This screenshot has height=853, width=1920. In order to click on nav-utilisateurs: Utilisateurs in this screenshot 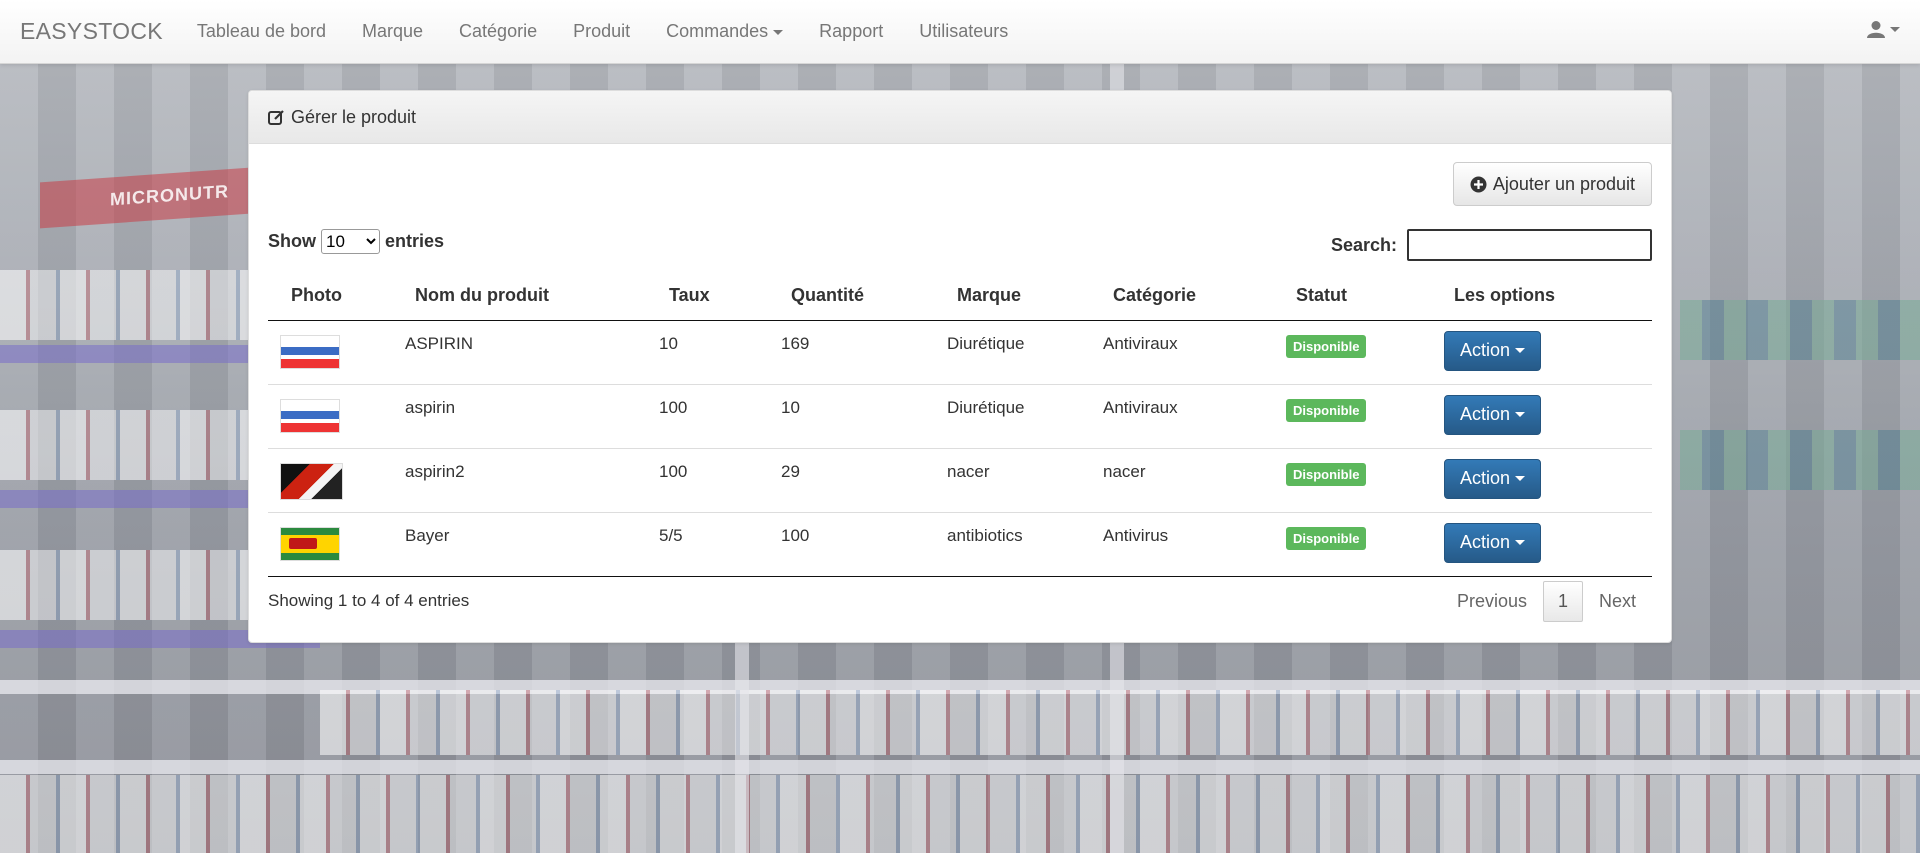, I will do `click(963, 31)`.